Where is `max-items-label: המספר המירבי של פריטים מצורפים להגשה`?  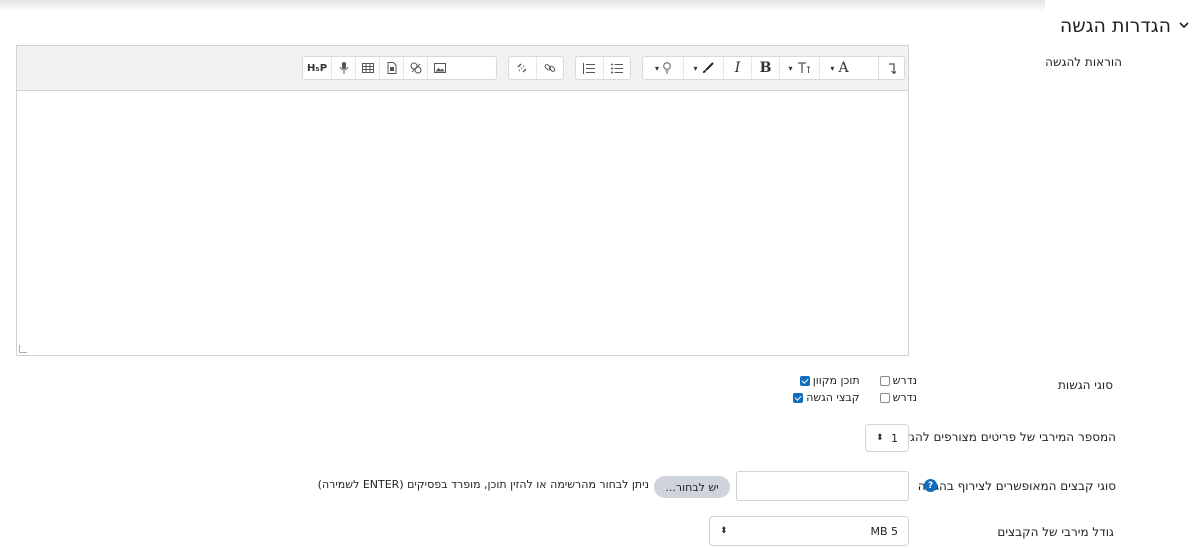 max-items-label: המספר המירבי של פריטים מצורפים להגשה is located at coordinates (1004, 437).